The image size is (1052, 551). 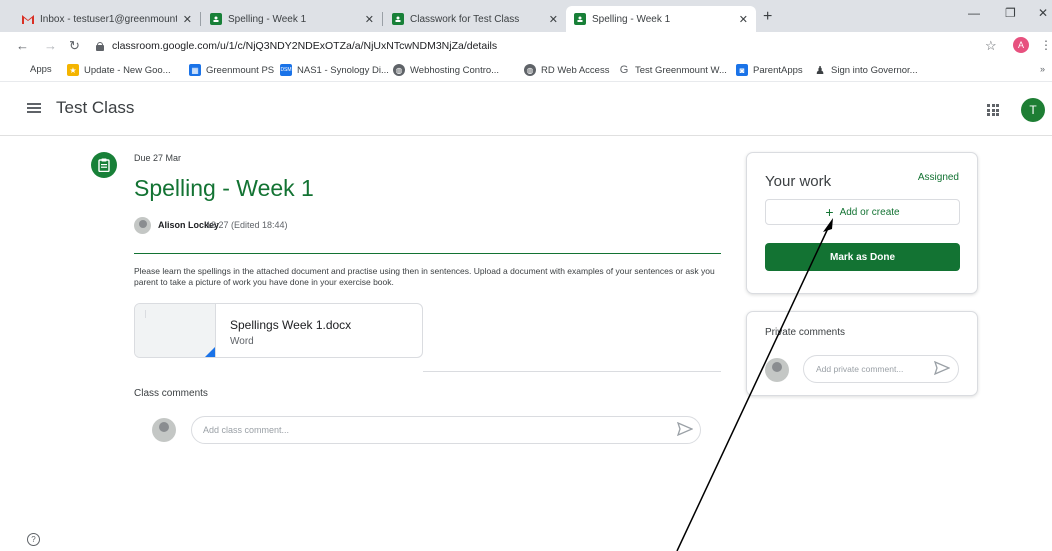 What do you see at coordinates (820, 70) in the screenshot?
I see `governor-icon: ♟` at bounding box center [820, 70].